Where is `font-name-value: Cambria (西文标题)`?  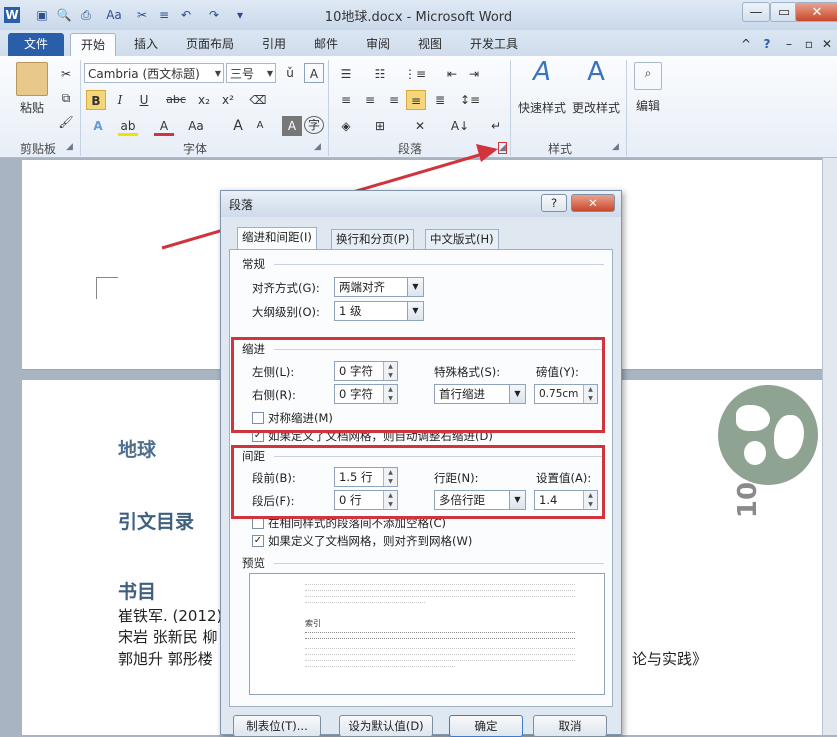 font-name-value: Cambria (西文标题) is located at coordinates (144, 74).